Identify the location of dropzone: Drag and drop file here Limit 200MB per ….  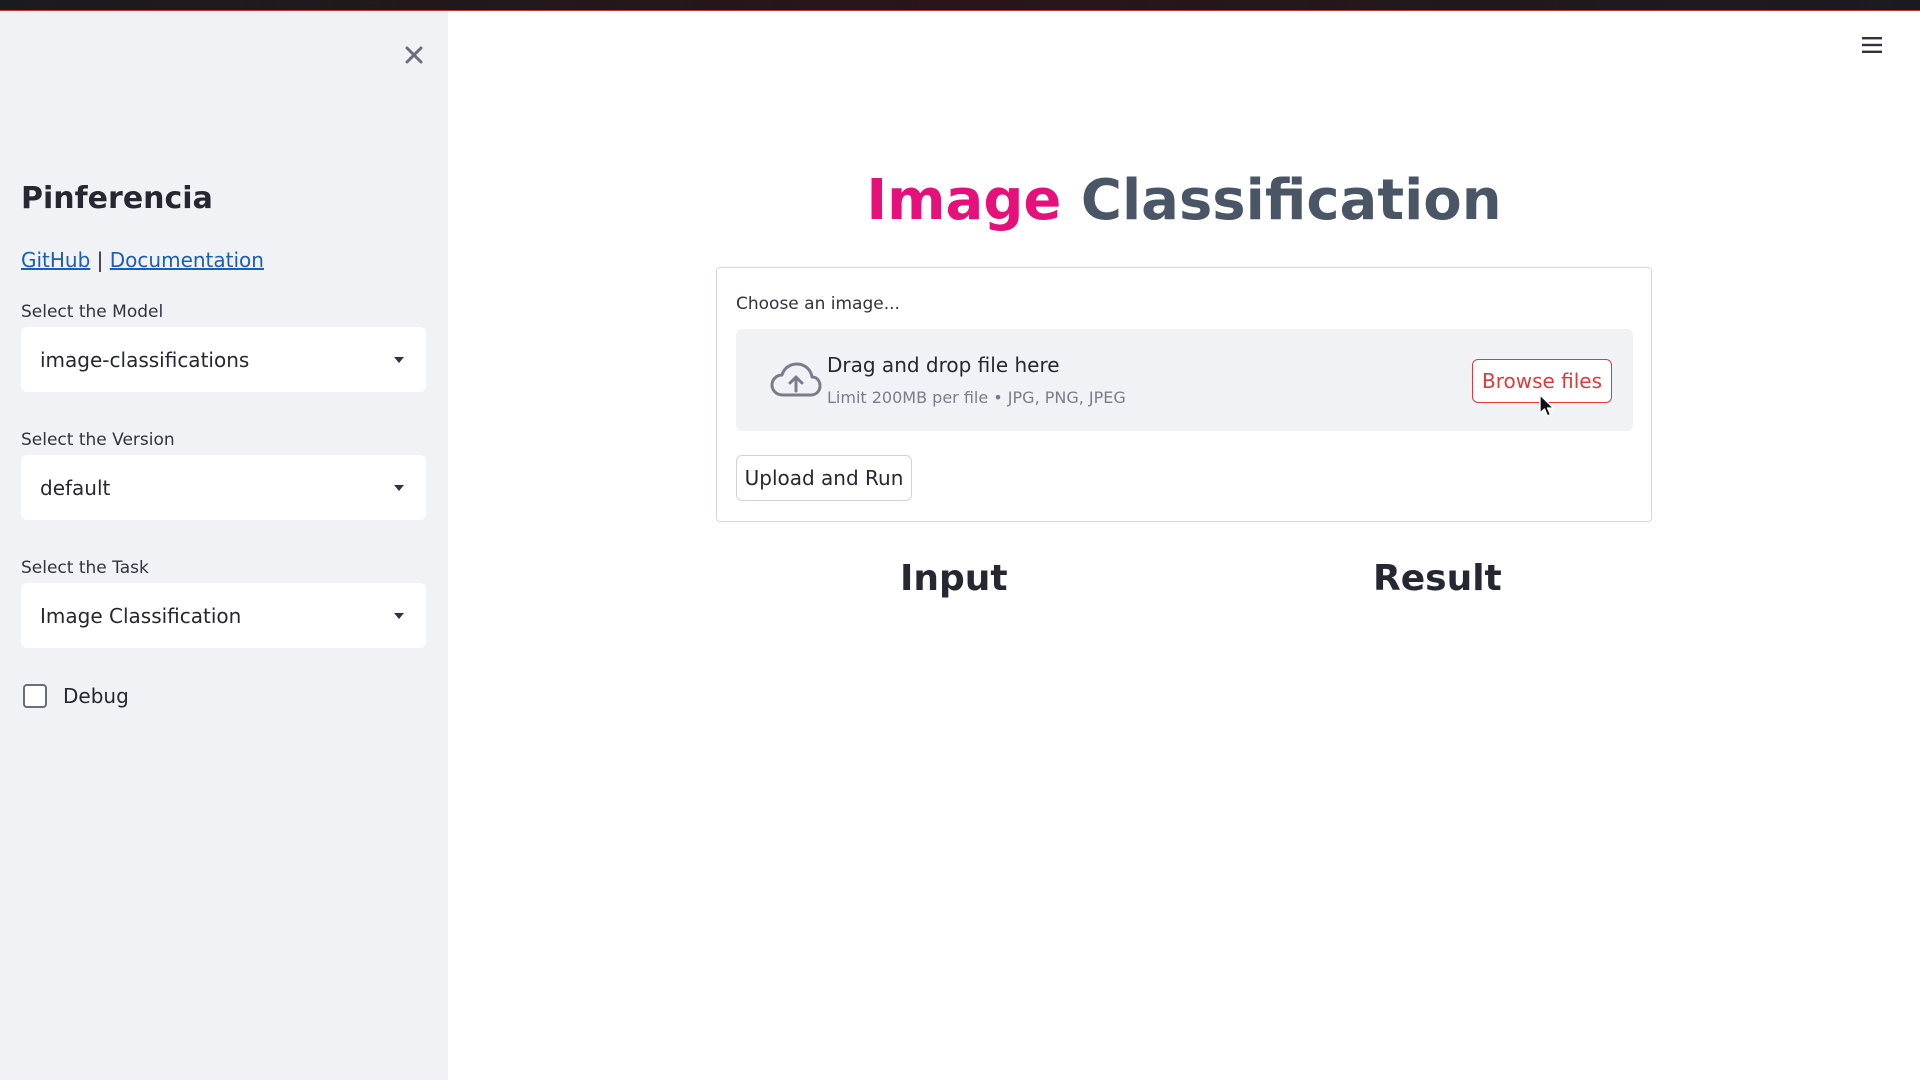
(1184, 380).